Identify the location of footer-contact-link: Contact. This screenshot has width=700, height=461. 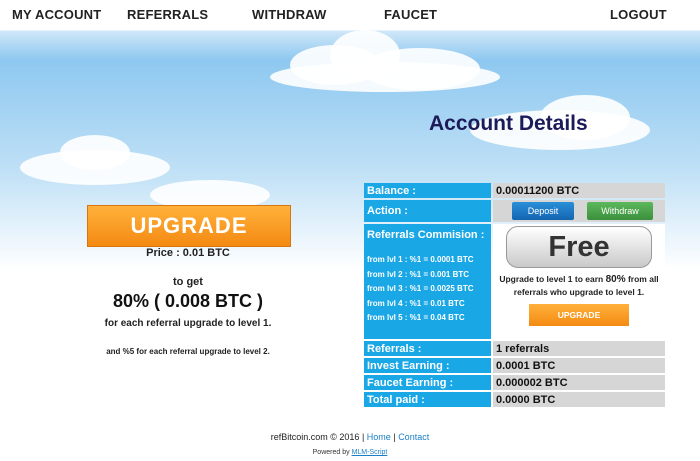
(413, 437).